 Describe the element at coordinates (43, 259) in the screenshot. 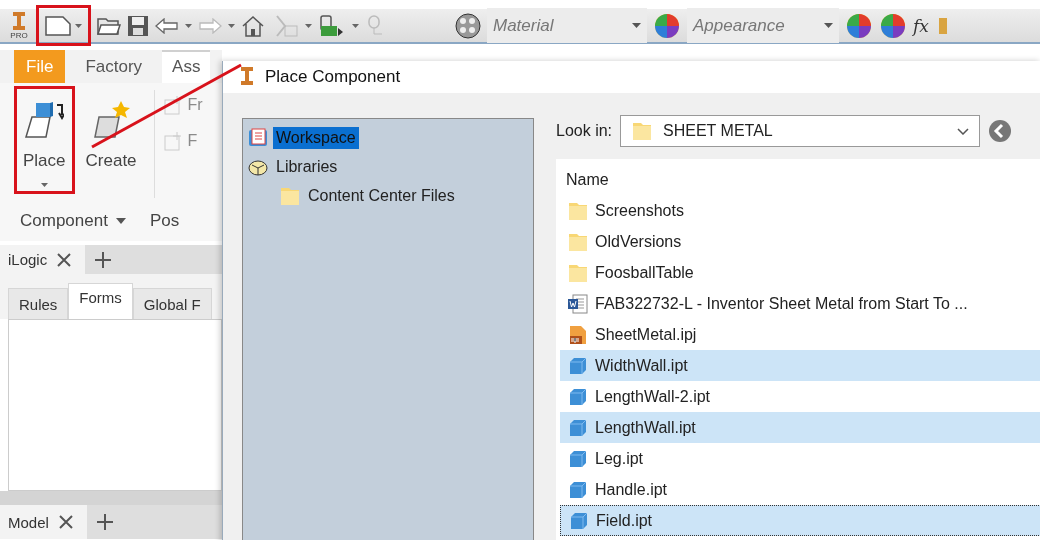

I see `panel-tab: iLogic` at that location.